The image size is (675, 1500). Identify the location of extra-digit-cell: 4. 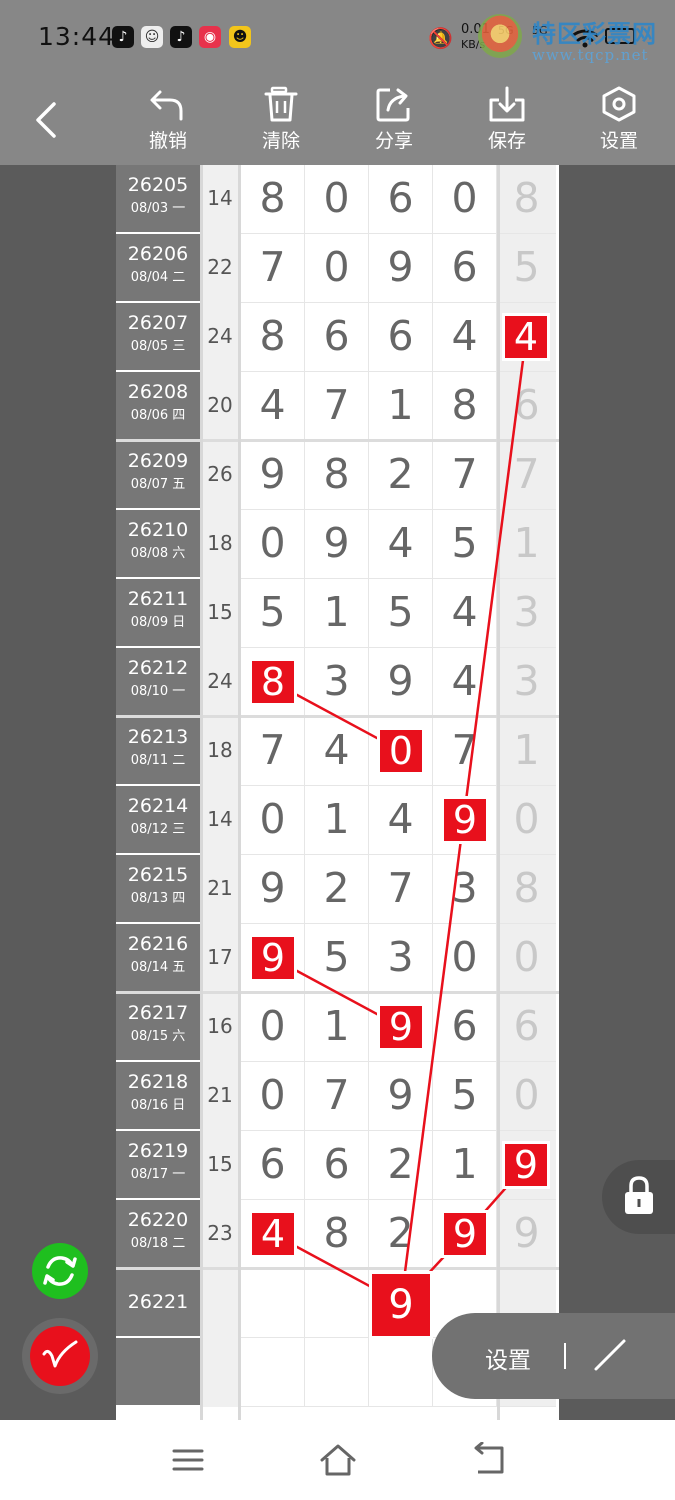
(526, 337).